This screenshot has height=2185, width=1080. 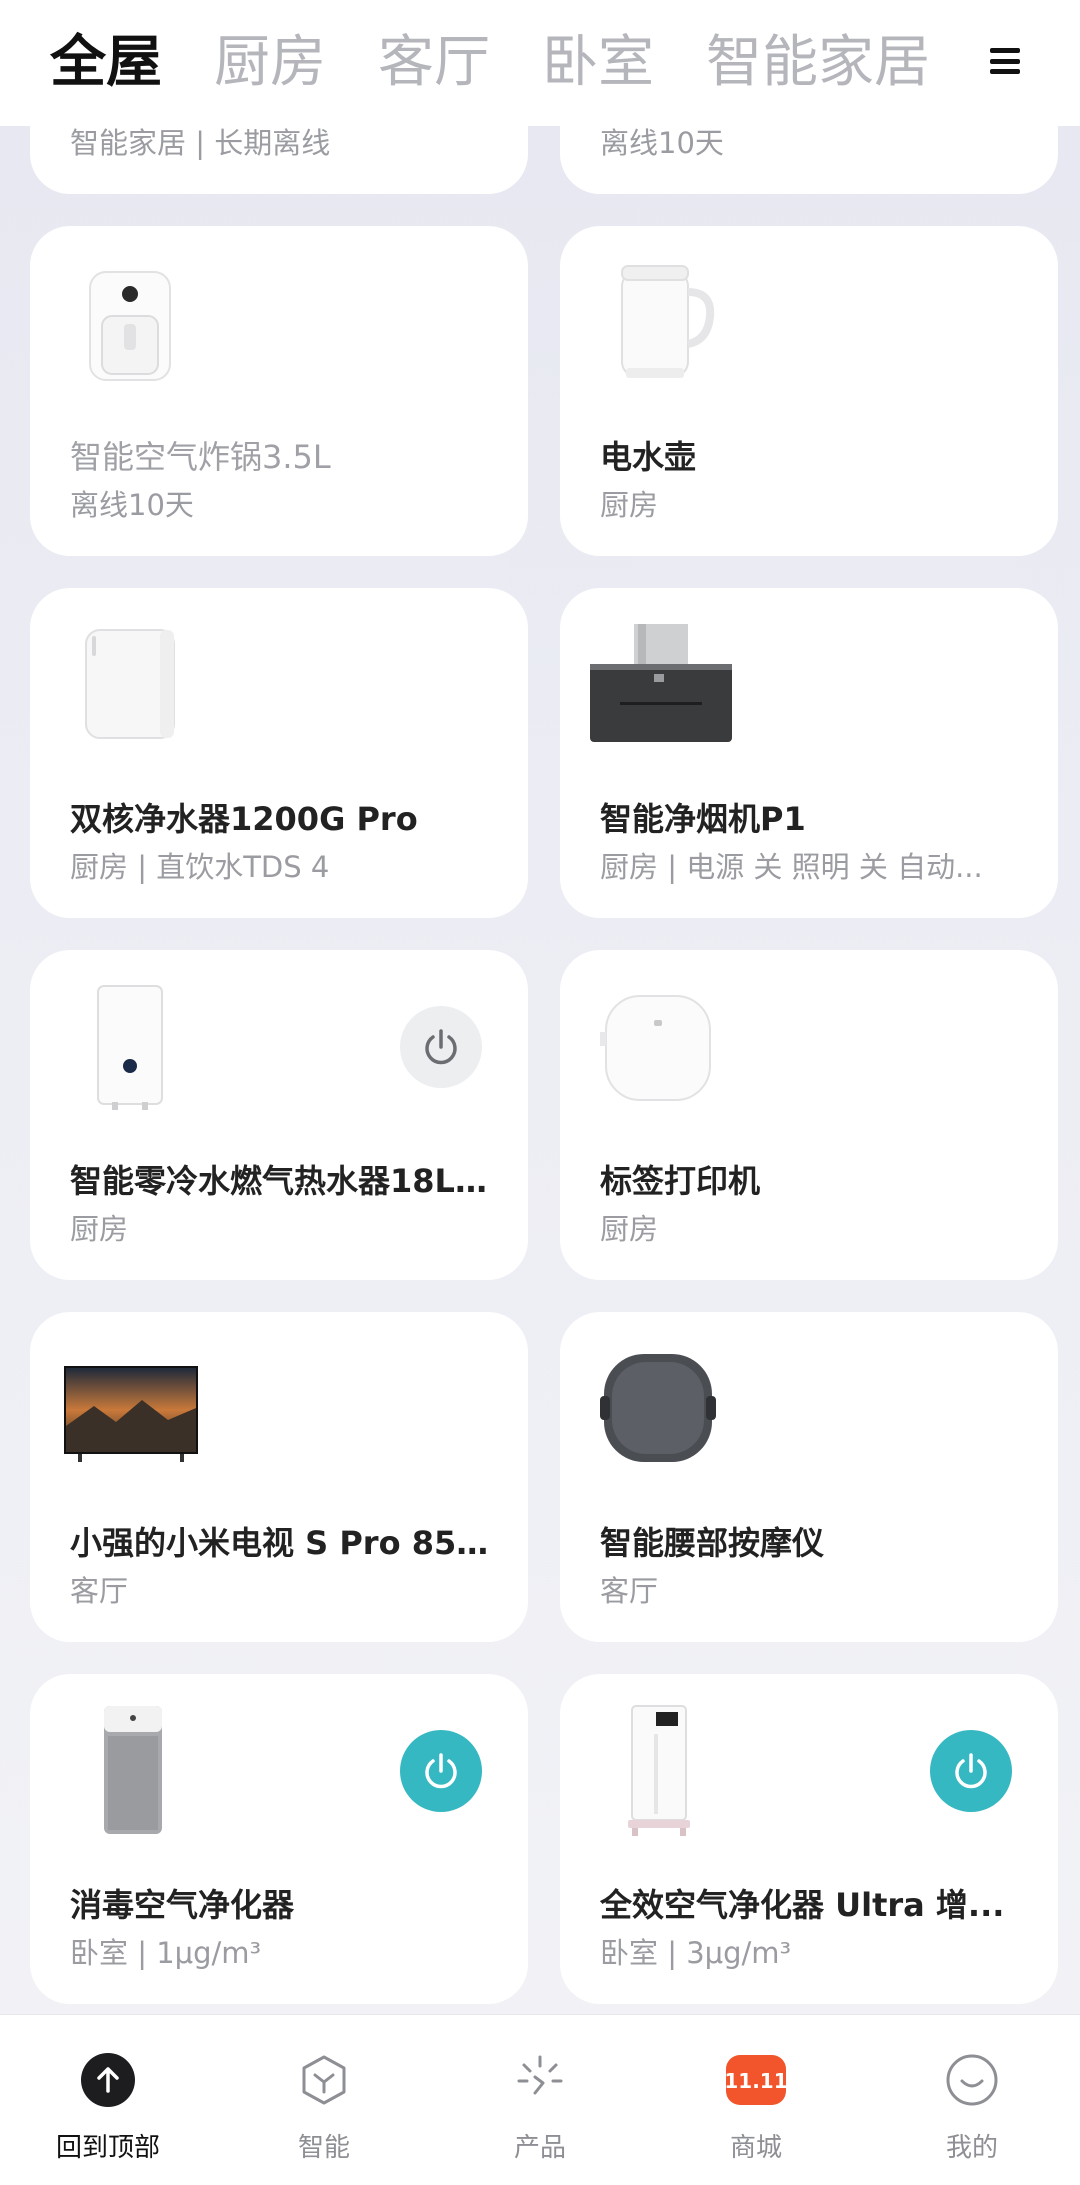 What do you see at coordinates (130, 686) in the screenshot?
I see `water-purifier-icon` at bounding box center [130, 686].